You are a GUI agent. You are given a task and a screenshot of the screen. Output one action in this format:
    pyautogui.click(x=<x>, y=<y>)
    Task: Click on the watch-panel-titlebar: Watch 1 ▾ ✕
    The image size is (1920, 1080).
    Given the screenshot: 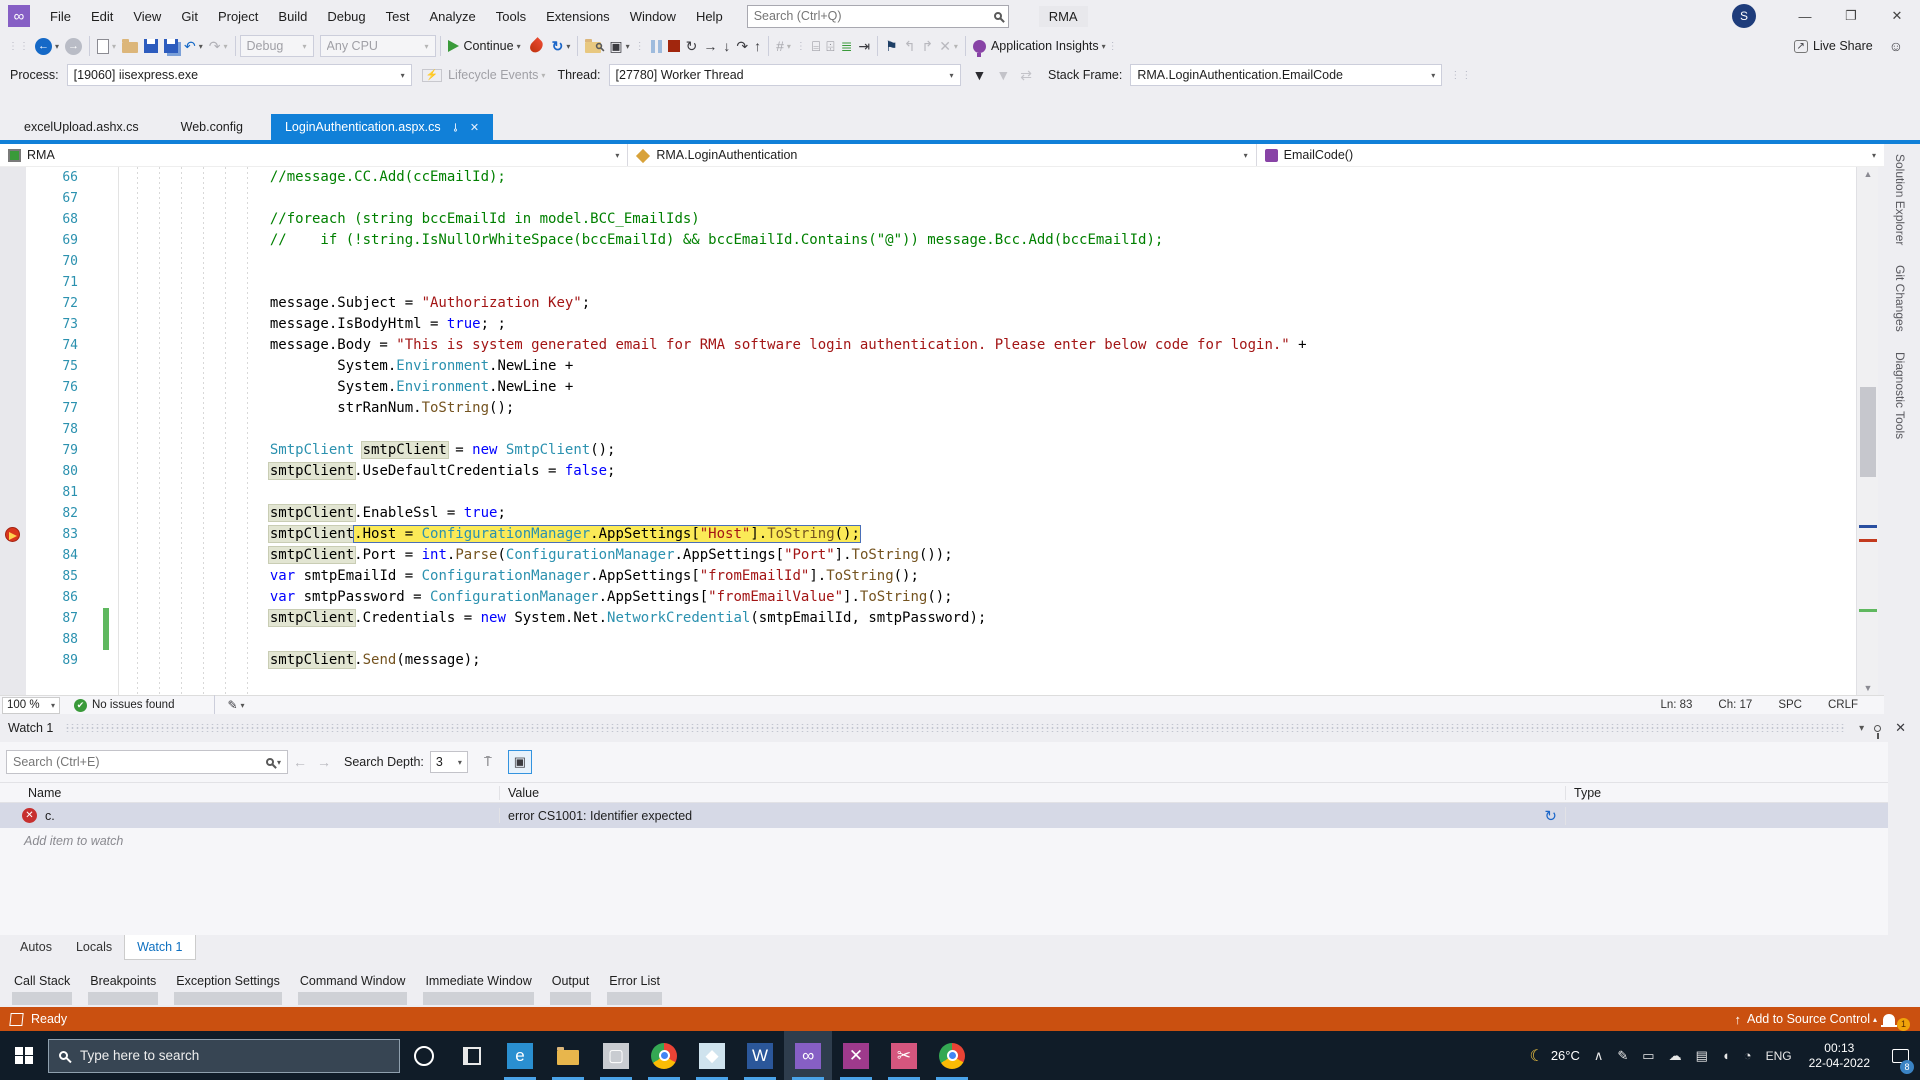 What is the action you would take?
    pyautogui.click(x=960, y=728)
    